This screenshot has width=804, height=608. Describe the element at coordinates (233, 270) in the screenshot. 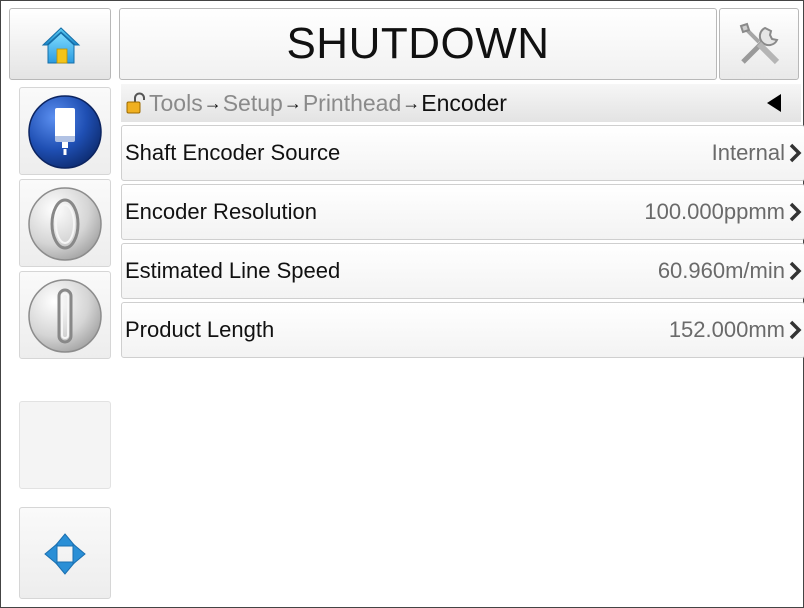

I see `setting-label: Estimated Line Speed` at that location.